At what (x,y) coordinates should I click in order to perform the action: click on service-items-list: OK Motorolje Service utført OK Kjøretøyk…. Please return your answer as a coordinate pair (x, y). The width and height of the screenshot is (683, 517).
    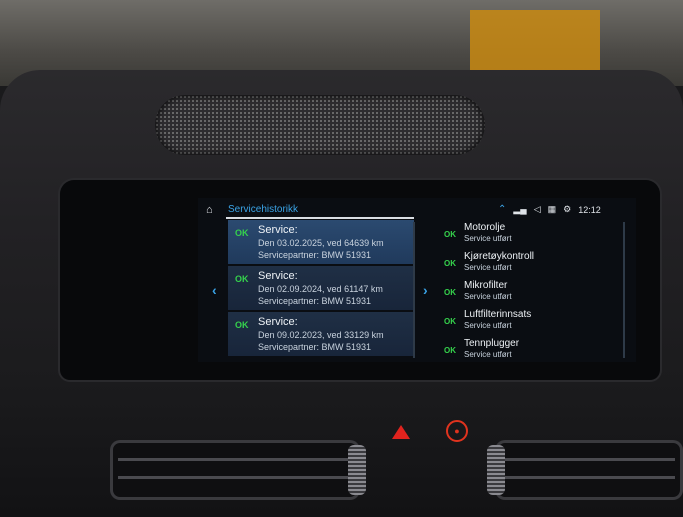
    Looking at the image, I should click on (533, 291).